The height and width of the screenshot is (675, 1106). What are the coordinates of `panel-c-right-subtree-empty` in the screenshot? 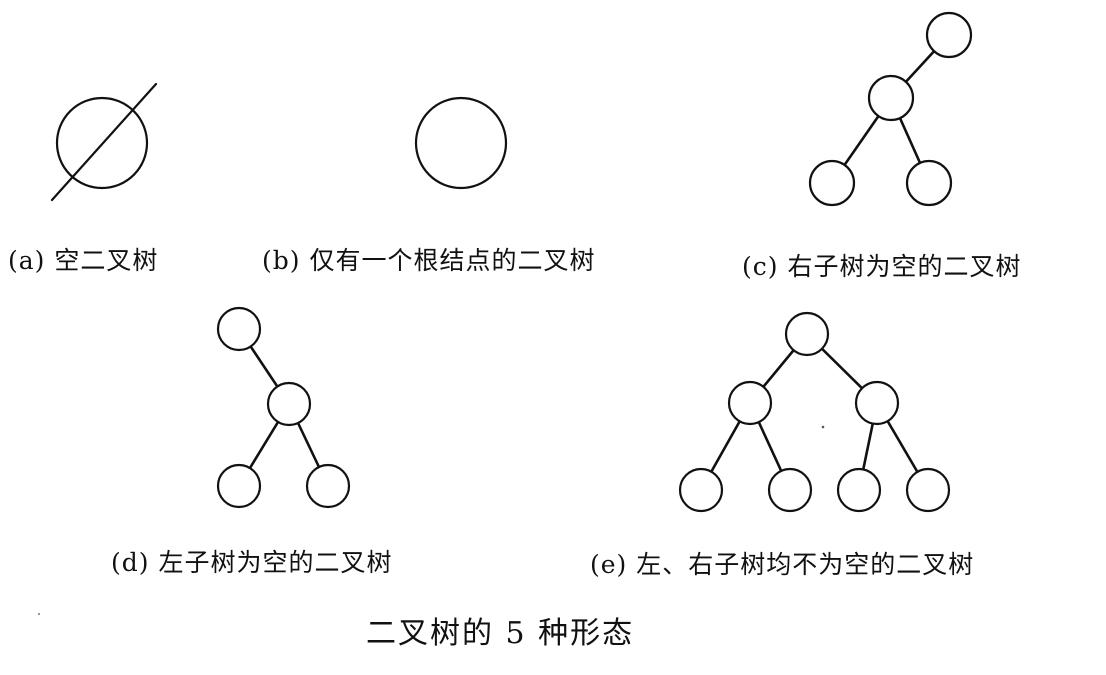 It's located at (890, 109).